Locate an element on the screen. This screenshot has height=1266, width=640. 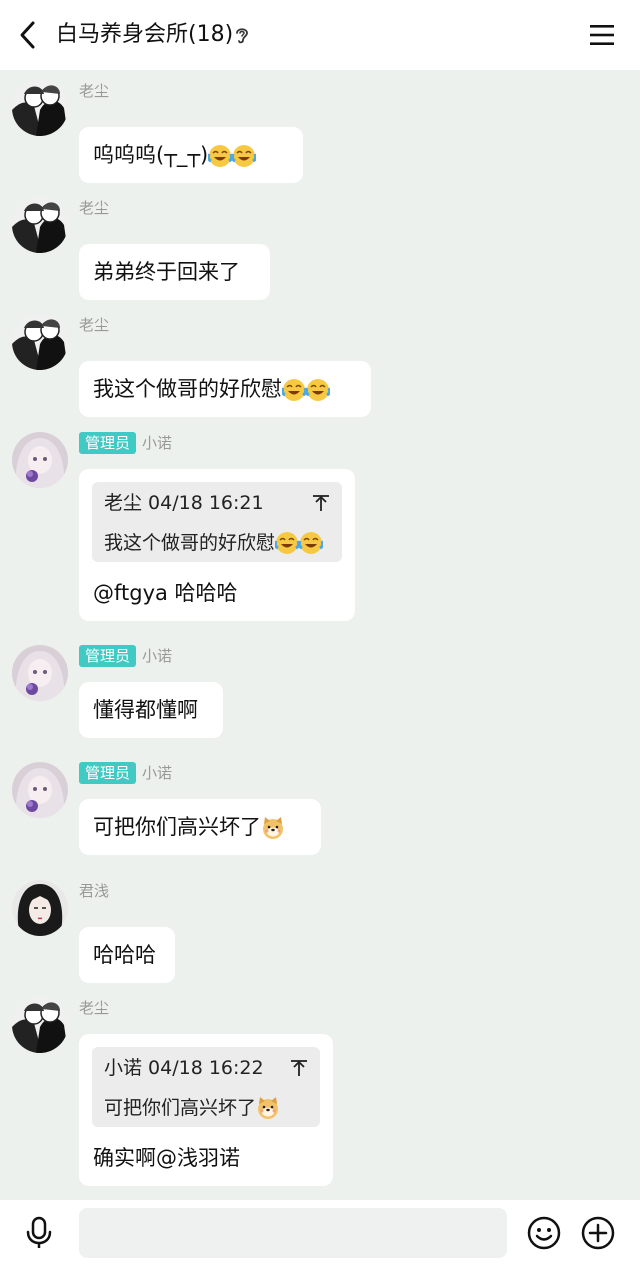
microphone-icon is located at coordinates (39, 1232).